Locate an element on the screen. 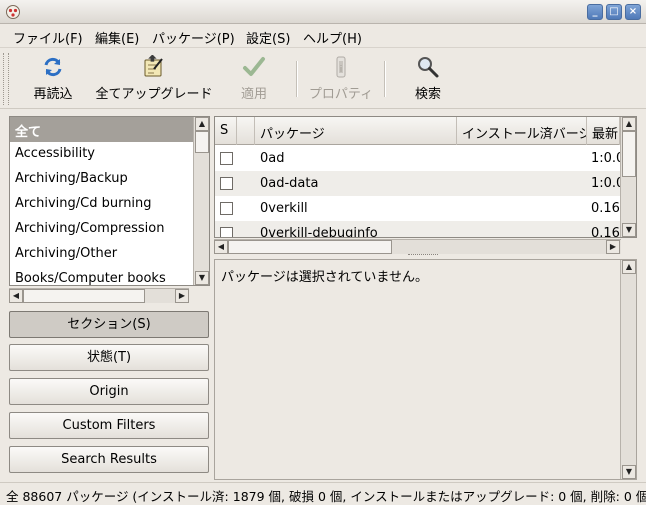 The image size is (646, 505). section-list-vscroll-thumb is located at coordinates (202, 142).